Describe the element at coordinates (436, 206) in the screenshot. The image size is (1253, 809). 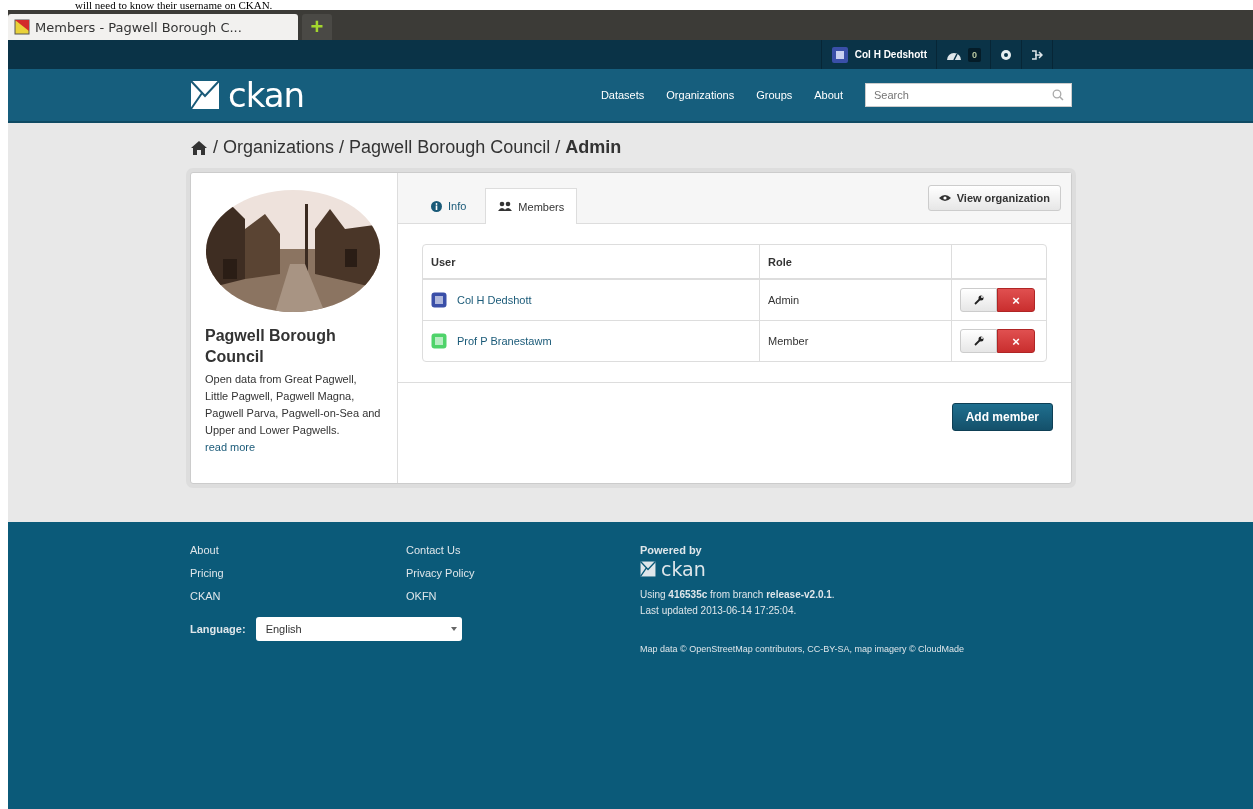
I see `info-icon` at that location.